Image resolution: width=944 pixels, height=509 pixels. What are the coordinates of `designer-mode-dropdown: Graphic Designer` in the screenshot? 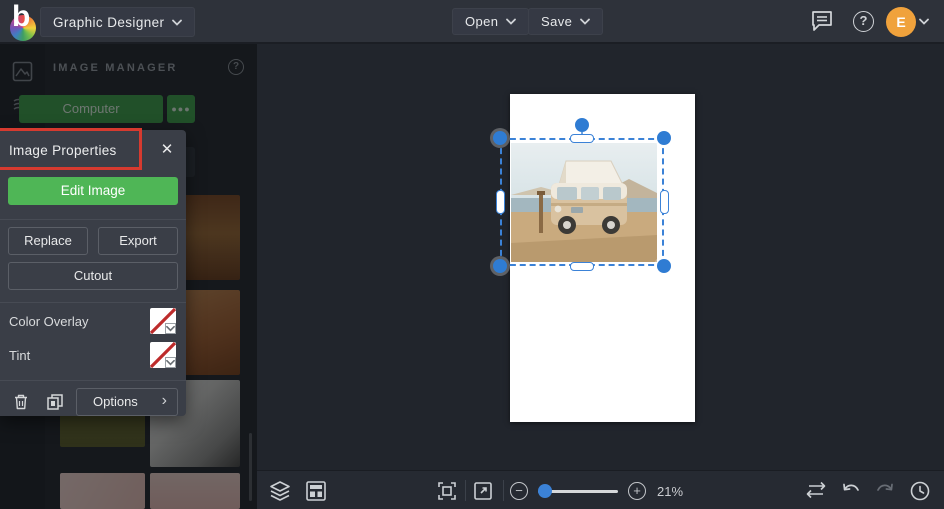 It's located at (118, 22).